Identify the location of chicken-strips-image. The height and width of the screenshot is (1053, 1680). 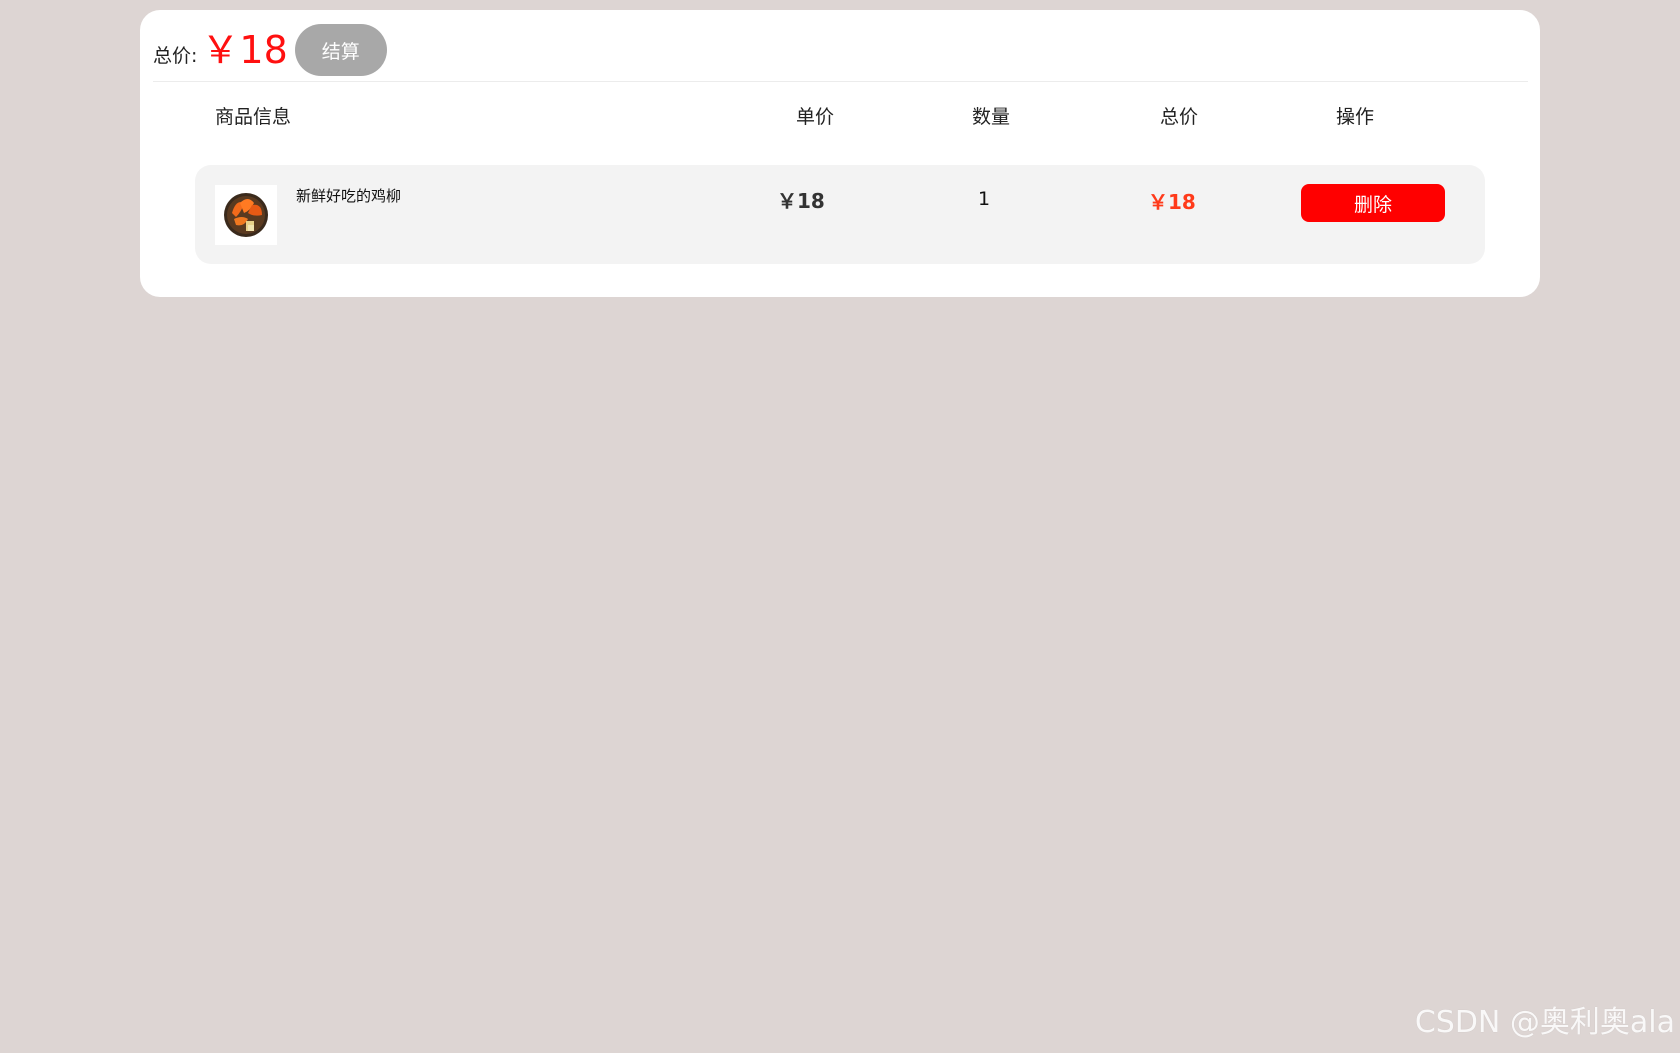
(246, 215).